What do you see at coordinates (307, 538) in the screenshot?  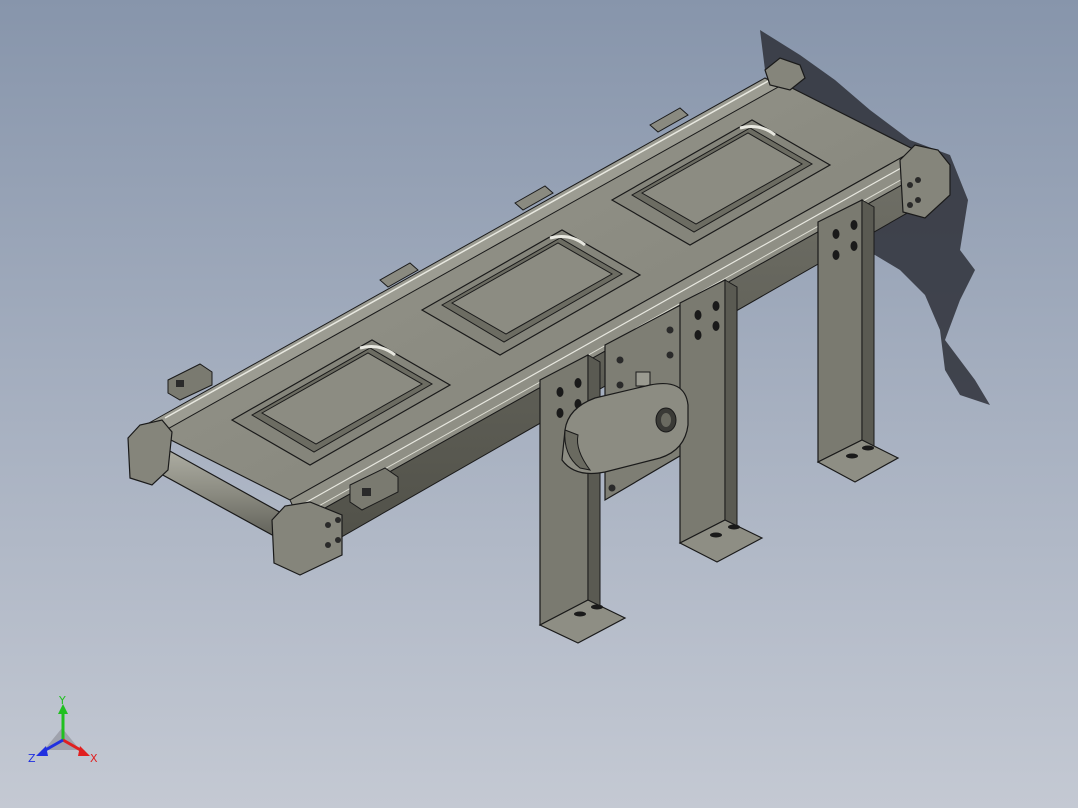 I see `end-cap-left-front` at bounding box center [307, 538].